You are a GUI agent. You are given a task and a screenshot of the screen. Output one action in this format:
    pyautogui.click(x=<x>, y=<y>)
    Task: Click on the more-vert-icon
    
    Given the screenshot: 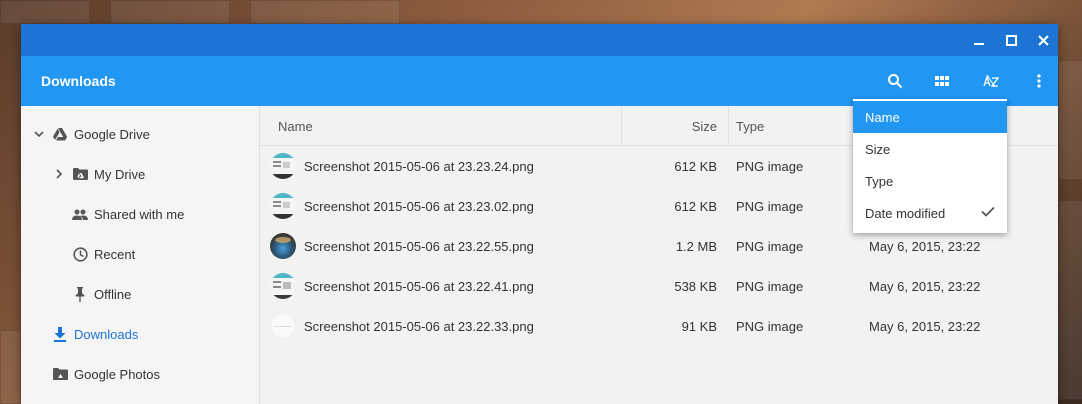 What is the action you would take?
    pyautogui.click(x=1039, y=81)
    